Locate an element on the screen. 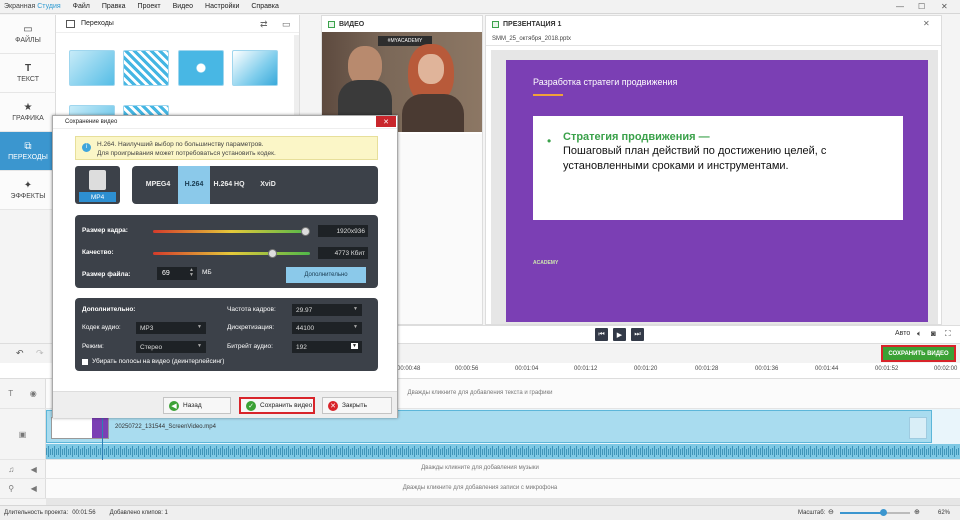 The image size is (960, 520). frame-size-value: 1920x936 is located at coordinates (343, 231).